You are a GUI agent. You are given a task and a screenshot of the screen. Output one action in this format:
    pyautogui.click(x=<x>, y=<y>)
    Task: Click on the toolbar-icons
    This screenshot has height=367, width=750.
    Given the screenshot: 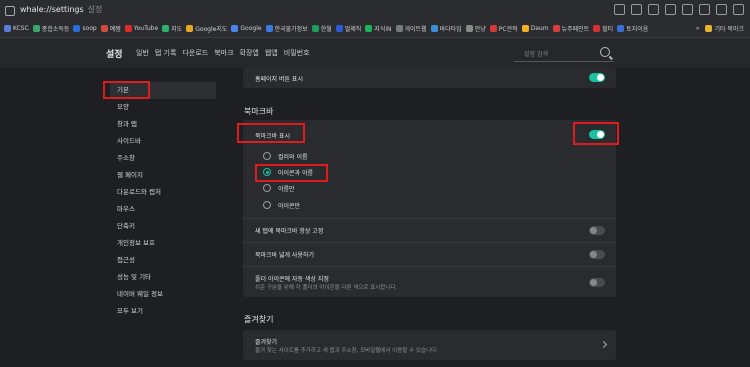 What is the action you would take?
    pyautogui.click(x=679, y=9)
    